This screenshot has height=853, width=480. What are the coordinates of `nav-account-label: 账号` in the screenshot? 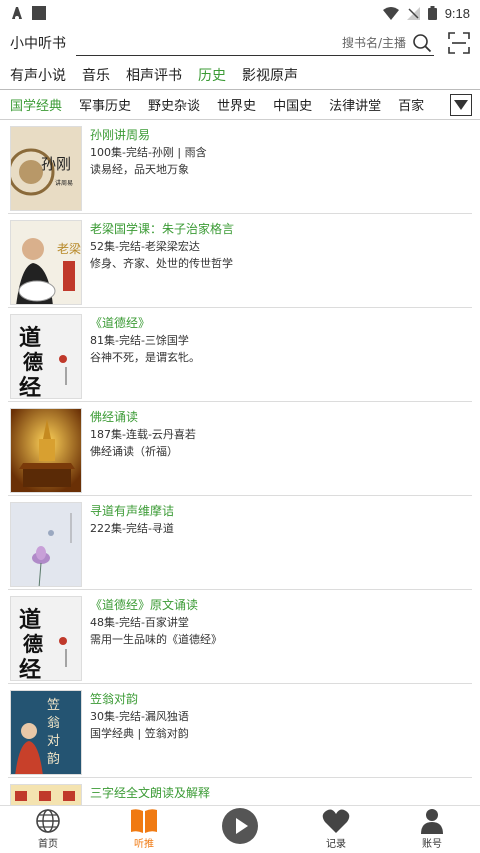 It's located at (432, 844).